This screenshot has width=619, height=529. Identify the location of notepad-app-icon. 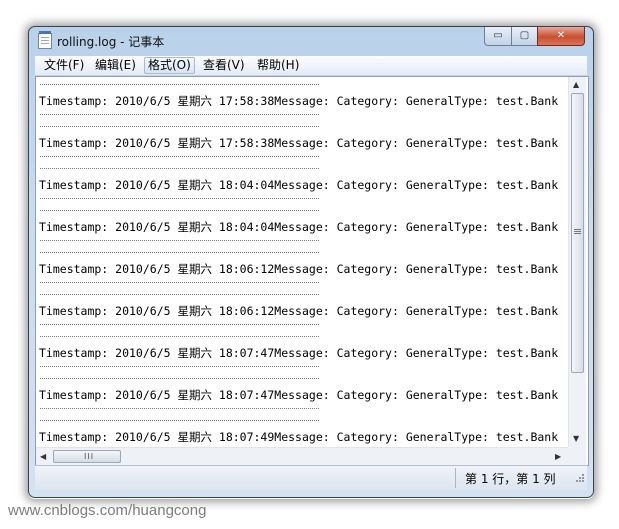
(45, 40).